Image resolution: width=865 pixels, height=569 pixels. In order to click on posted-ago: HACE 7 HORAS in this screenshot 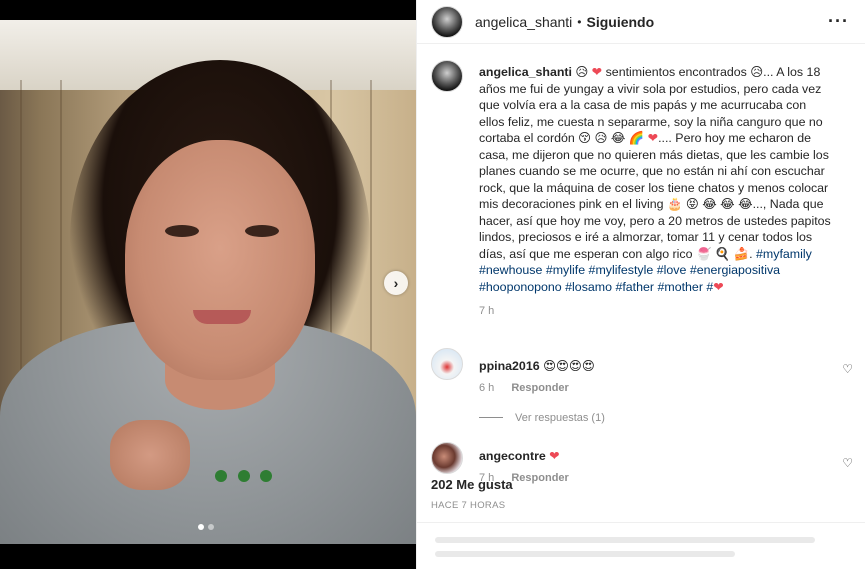, I will do `click(468, 505)`.